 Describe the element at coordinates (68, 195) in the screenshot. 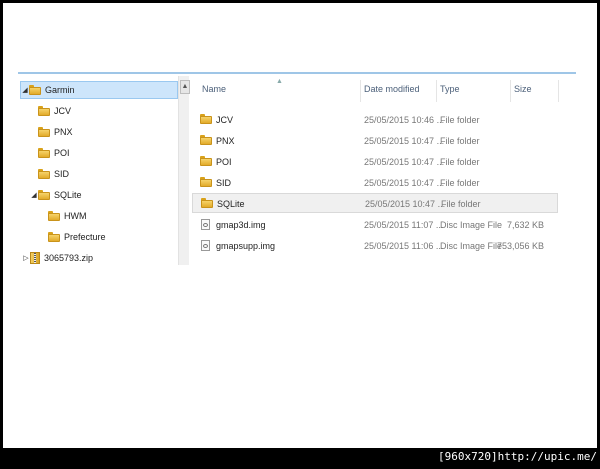

I see `tree-item-label: SQLite` at that location.